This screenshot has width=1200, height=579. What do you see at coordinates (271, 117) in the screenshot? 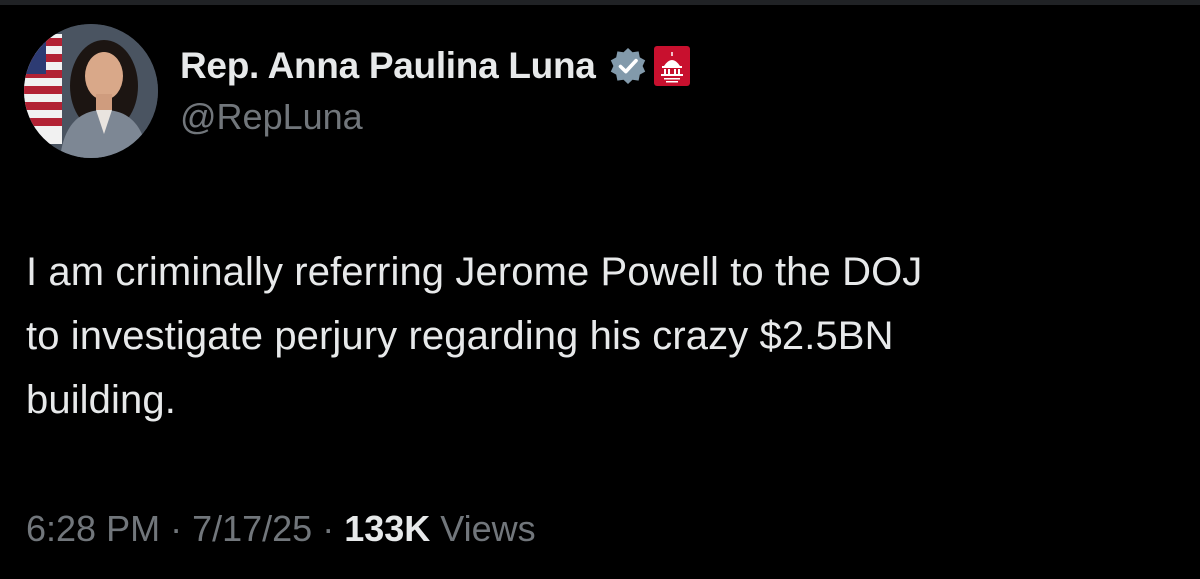
I see `author-handle: @RepLuna` at bounding box center [271, 117].